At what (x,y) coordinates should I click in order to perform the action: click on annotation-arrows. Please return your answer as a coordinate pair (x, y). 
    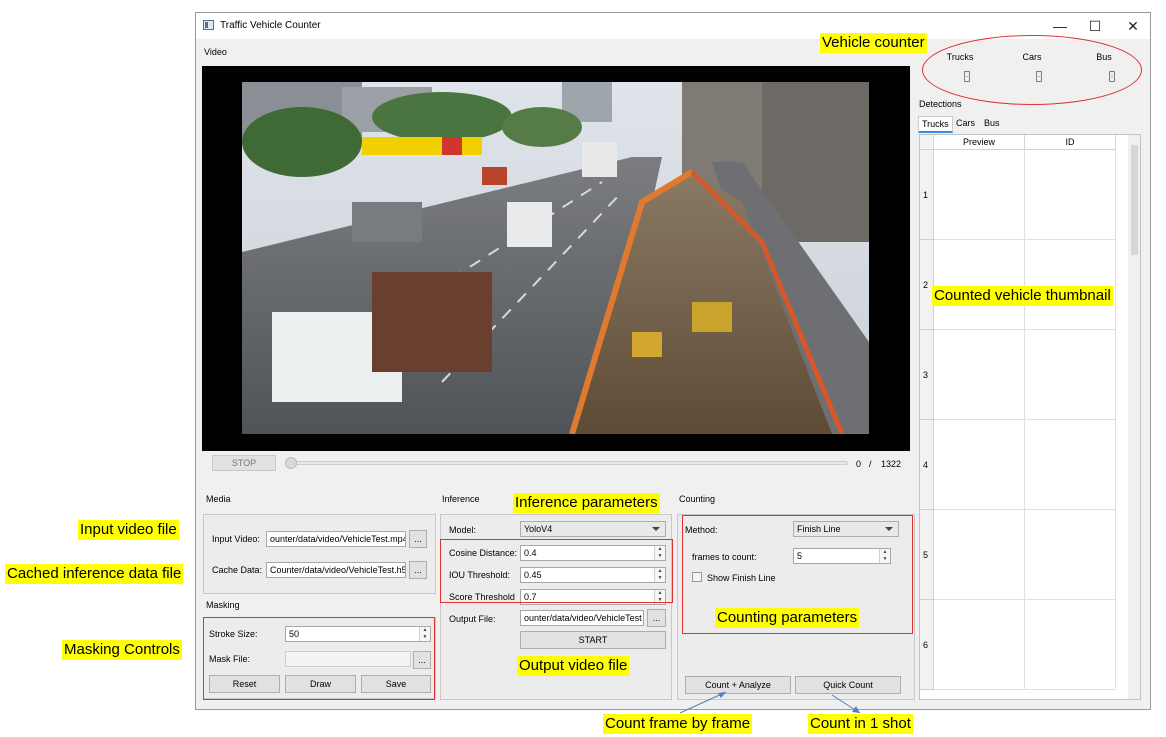
    Looking at the image, I should click on (770, 702).